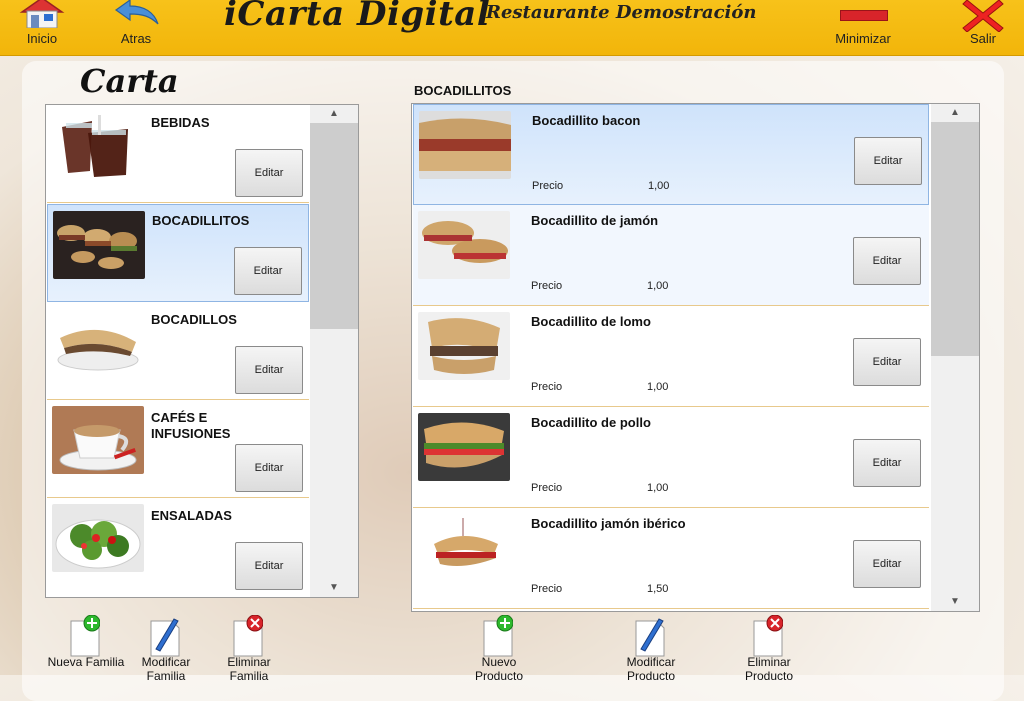 The height and width of the screenshot is (701, 1024). I want to click on home-icon, so click(42, 14).